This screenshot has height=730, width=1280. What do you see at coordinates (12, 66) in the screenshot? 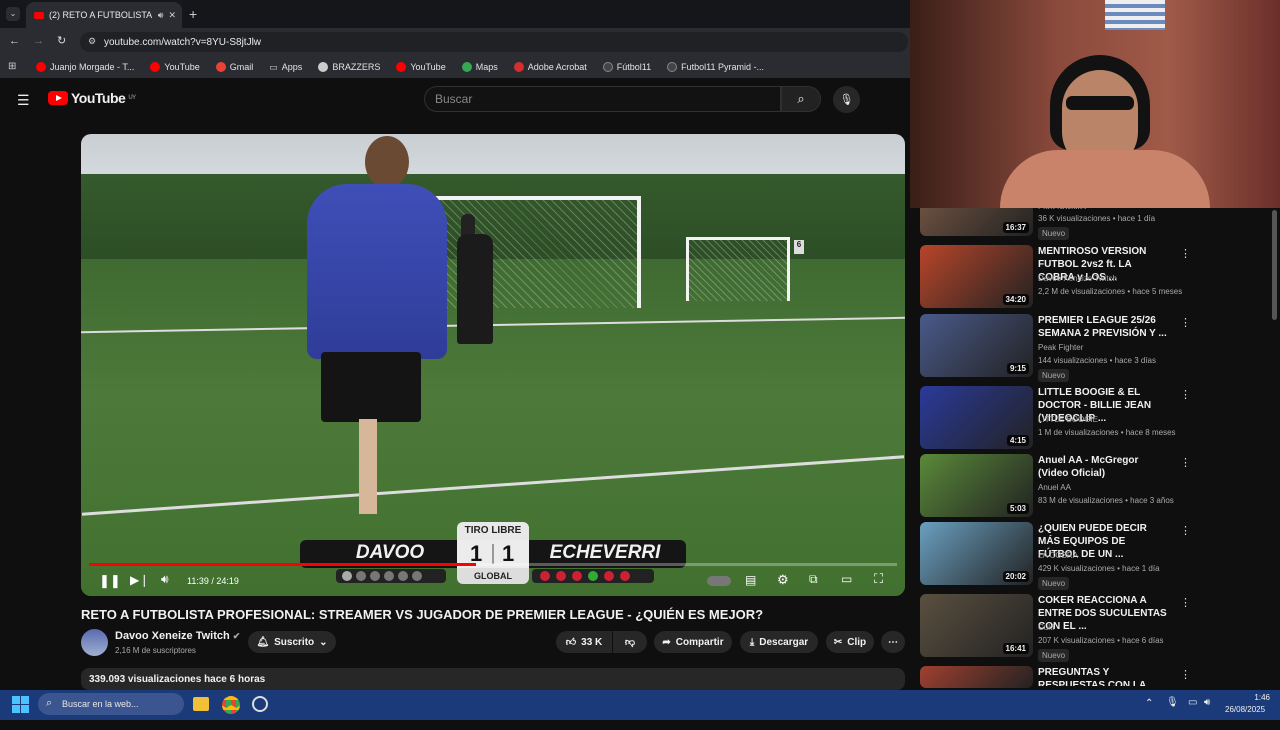
I see `apps-grid-icon: ⊞` at bounding box center [12, 66].